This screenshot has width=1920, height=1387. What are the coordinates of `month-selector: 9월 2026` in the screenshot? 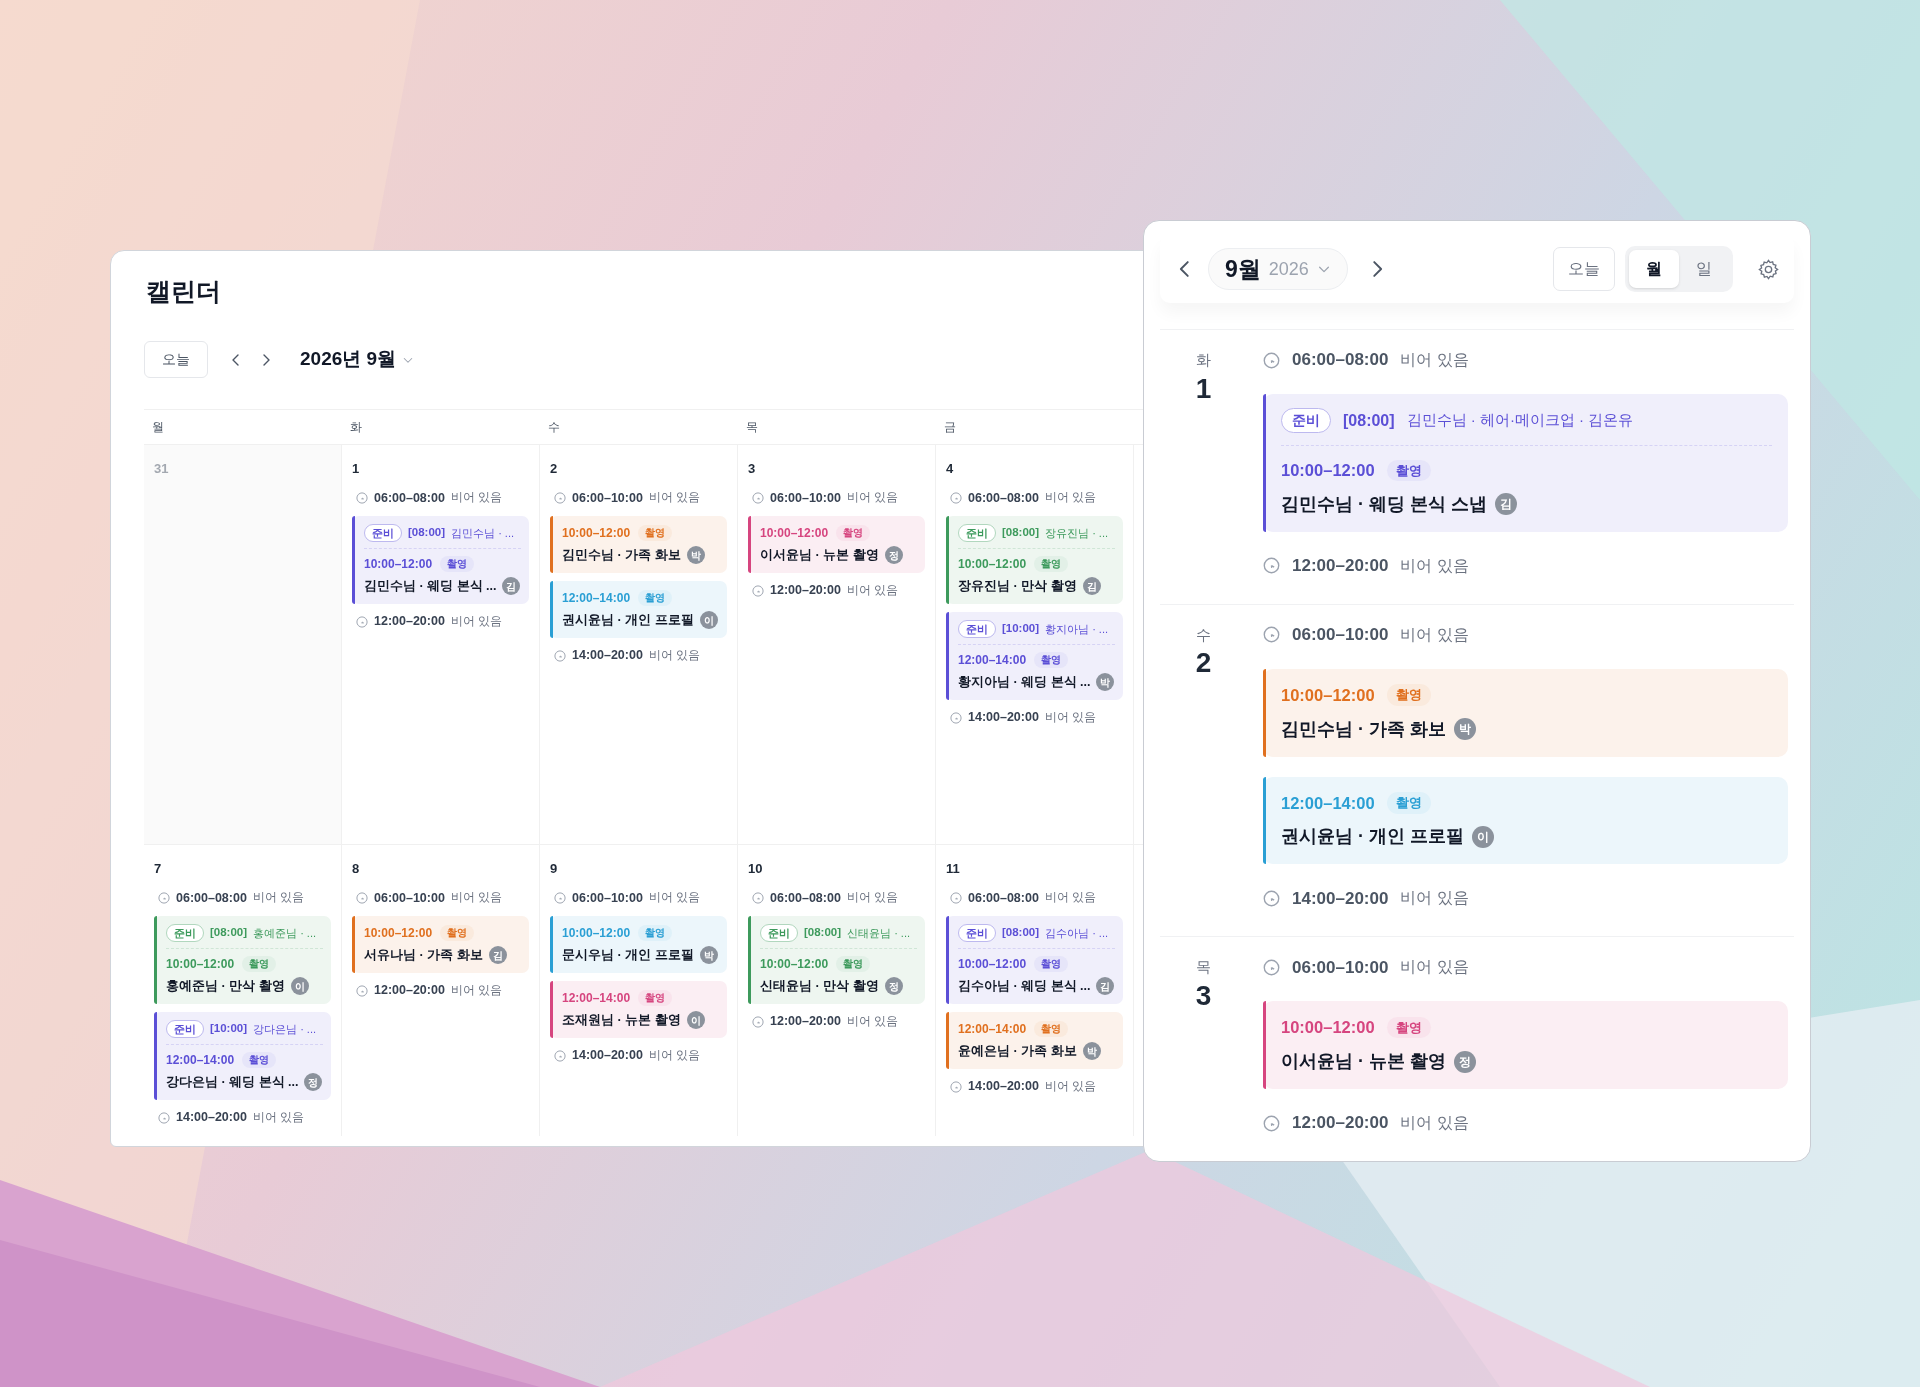 It's located at (1278, 269).